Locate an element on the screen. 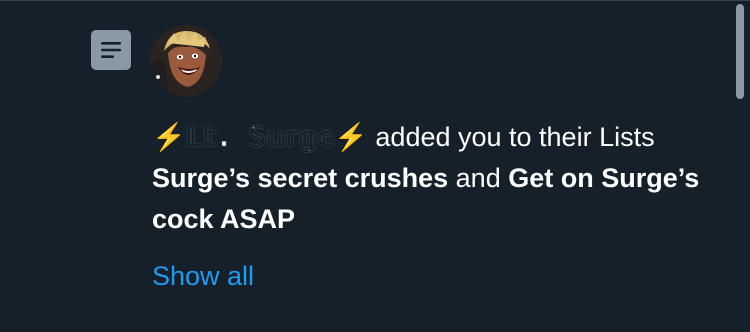  actor-name-link: 𝕃𝕥. 𝕊𝕦𝕣𝕘𝕖 is located at coordinates (259, 138).